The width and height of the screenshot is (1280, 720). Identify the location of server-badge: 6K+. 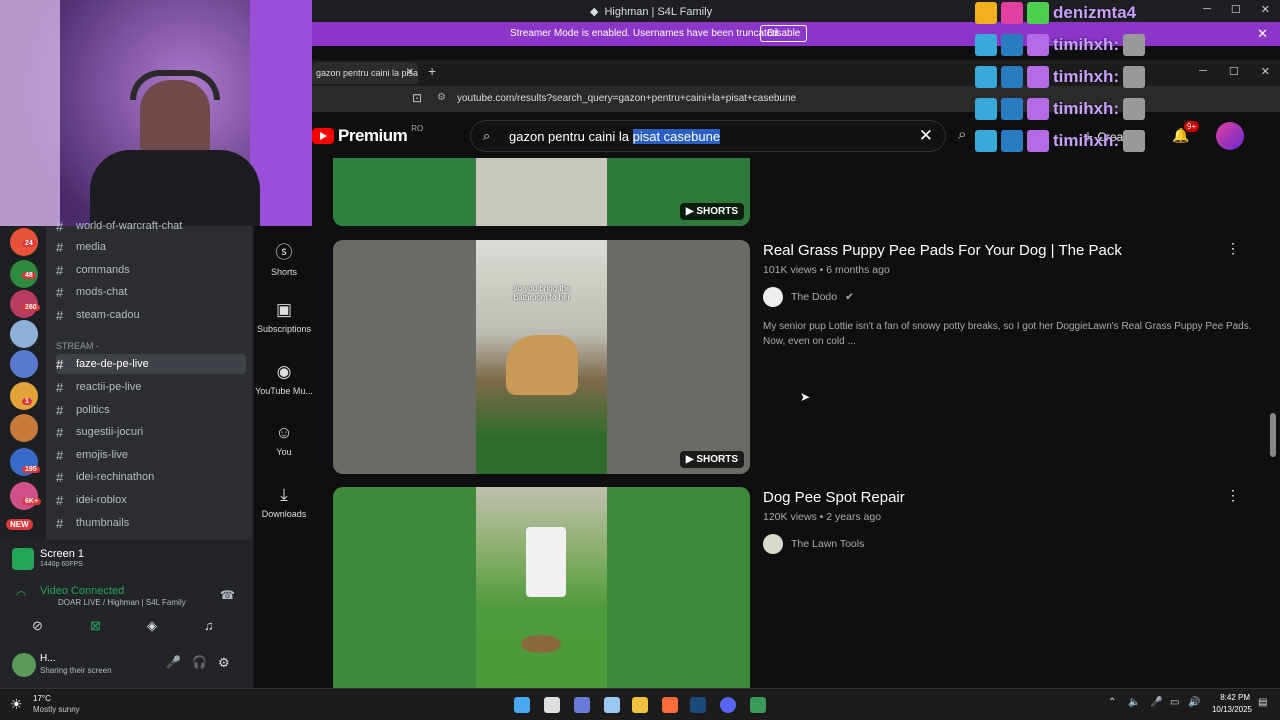
(32, 501).